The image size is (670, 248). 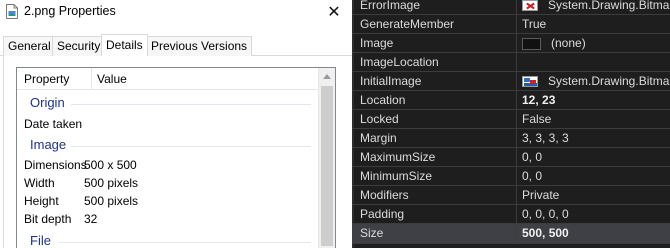 What do you see at coordinates (384, 195) in the screenshot?
I see `property-name: Modifiers` at bounding box center [384, 195].